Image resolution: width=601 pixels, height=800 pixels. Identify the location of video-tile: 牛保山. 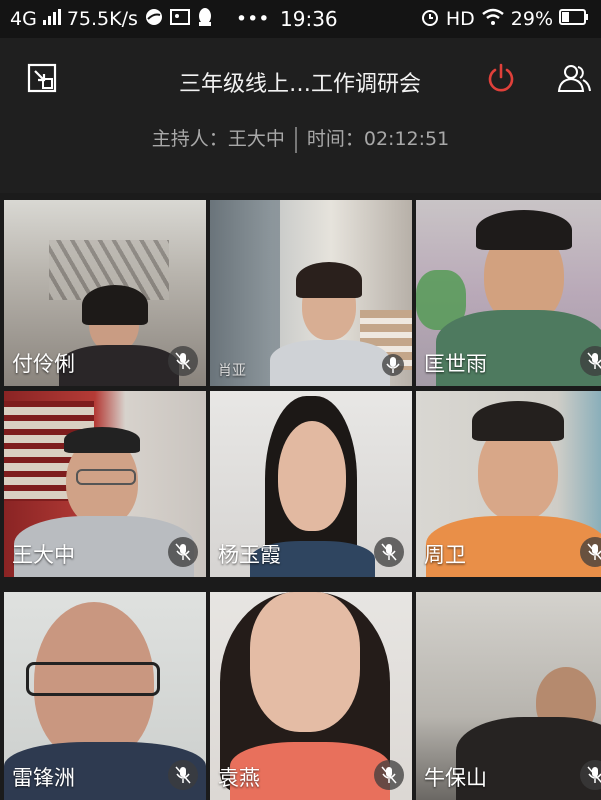
(508, 696).